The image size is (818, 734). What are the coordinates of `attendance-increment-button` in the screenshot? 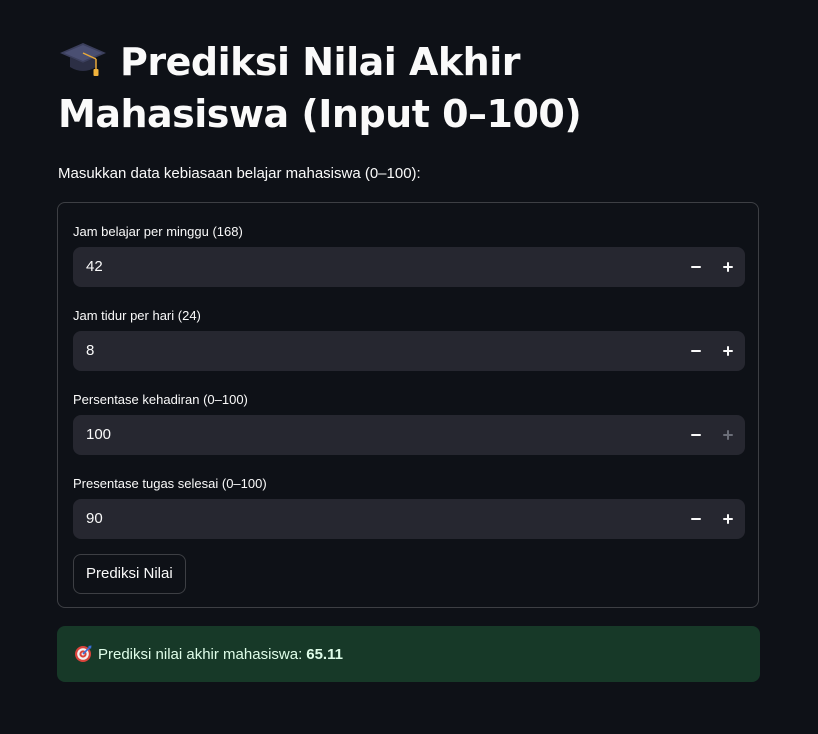 It's located at (728, 435).